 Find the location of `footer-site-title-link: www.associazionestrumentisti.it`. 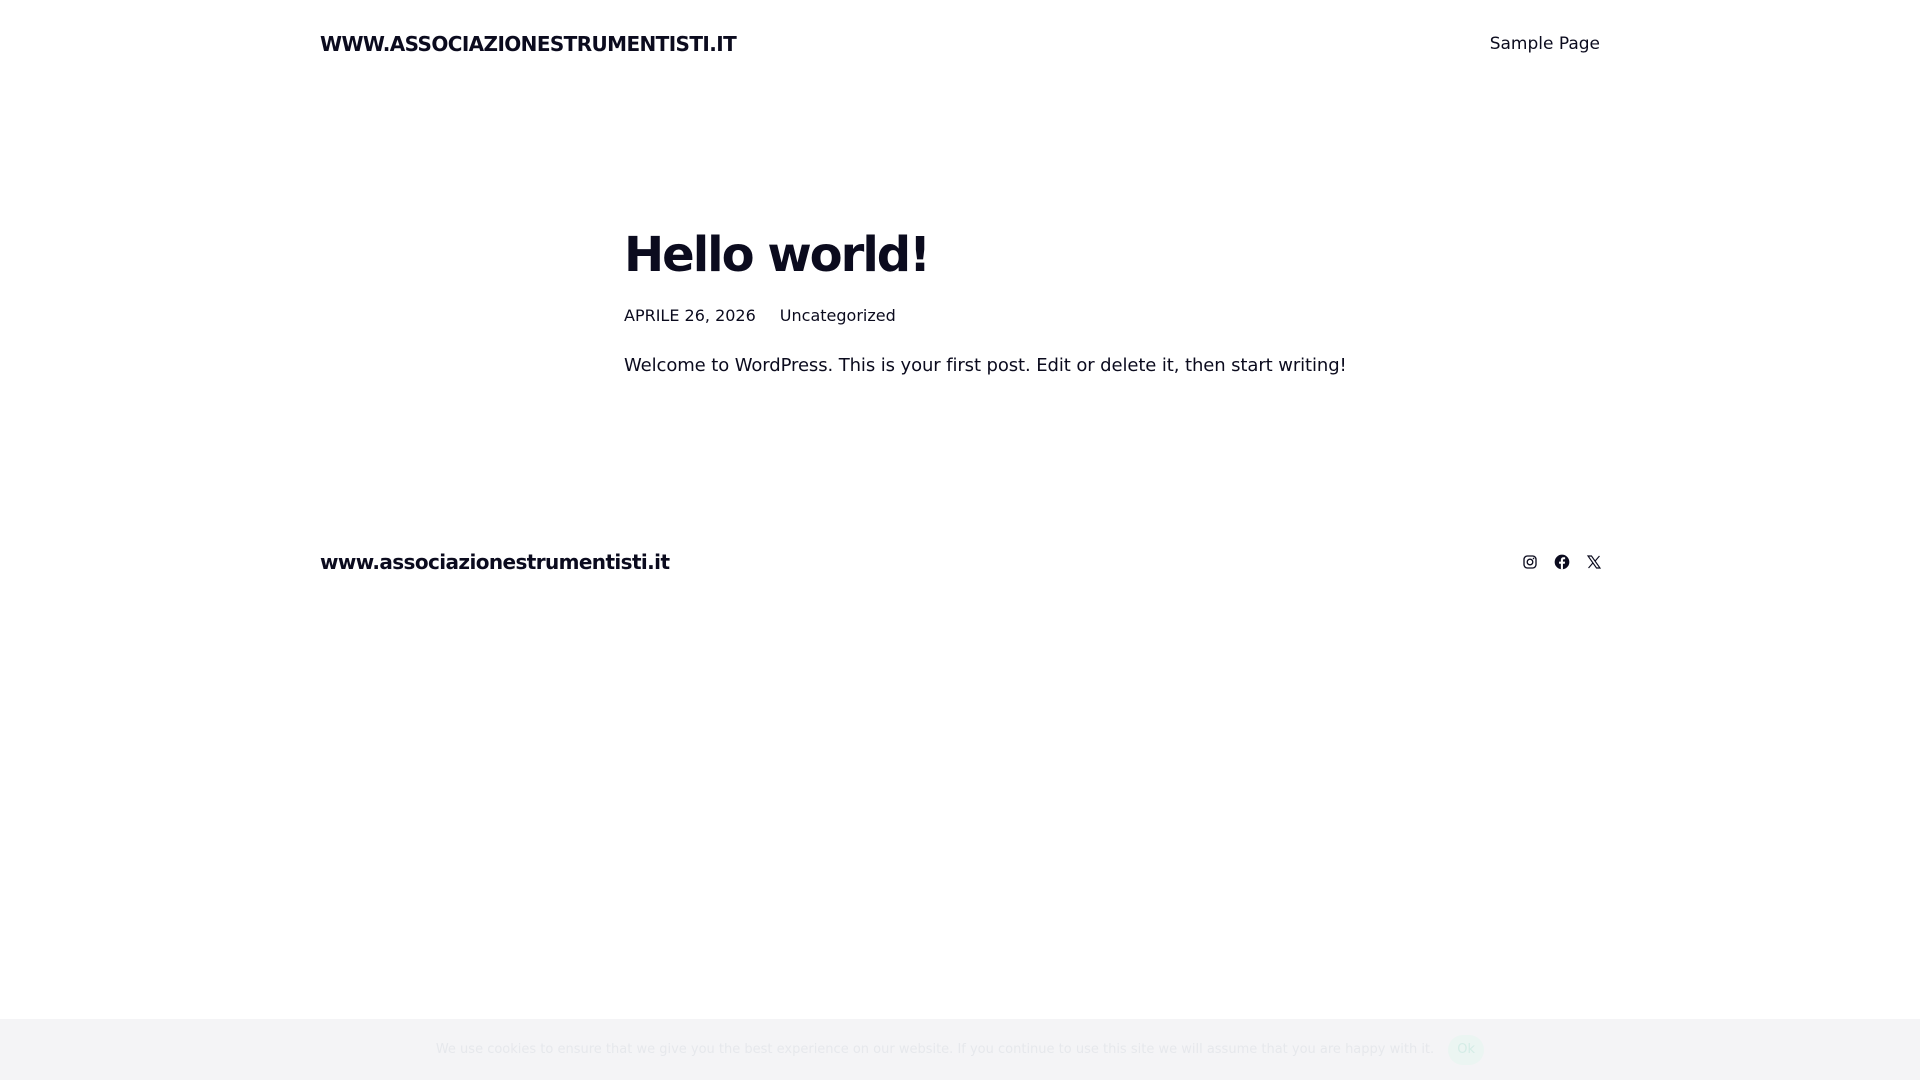

footer-site-title-link: www.associazionestrumentisti.it is located at coordinates (495, 562).